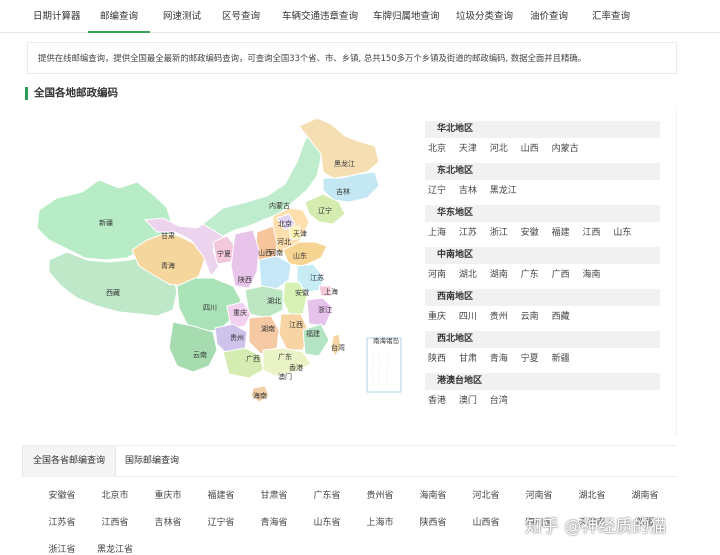 This screenshot has width=720, height=555. I want to click on province-grid-item: 辽宁省, so click(221, 521).